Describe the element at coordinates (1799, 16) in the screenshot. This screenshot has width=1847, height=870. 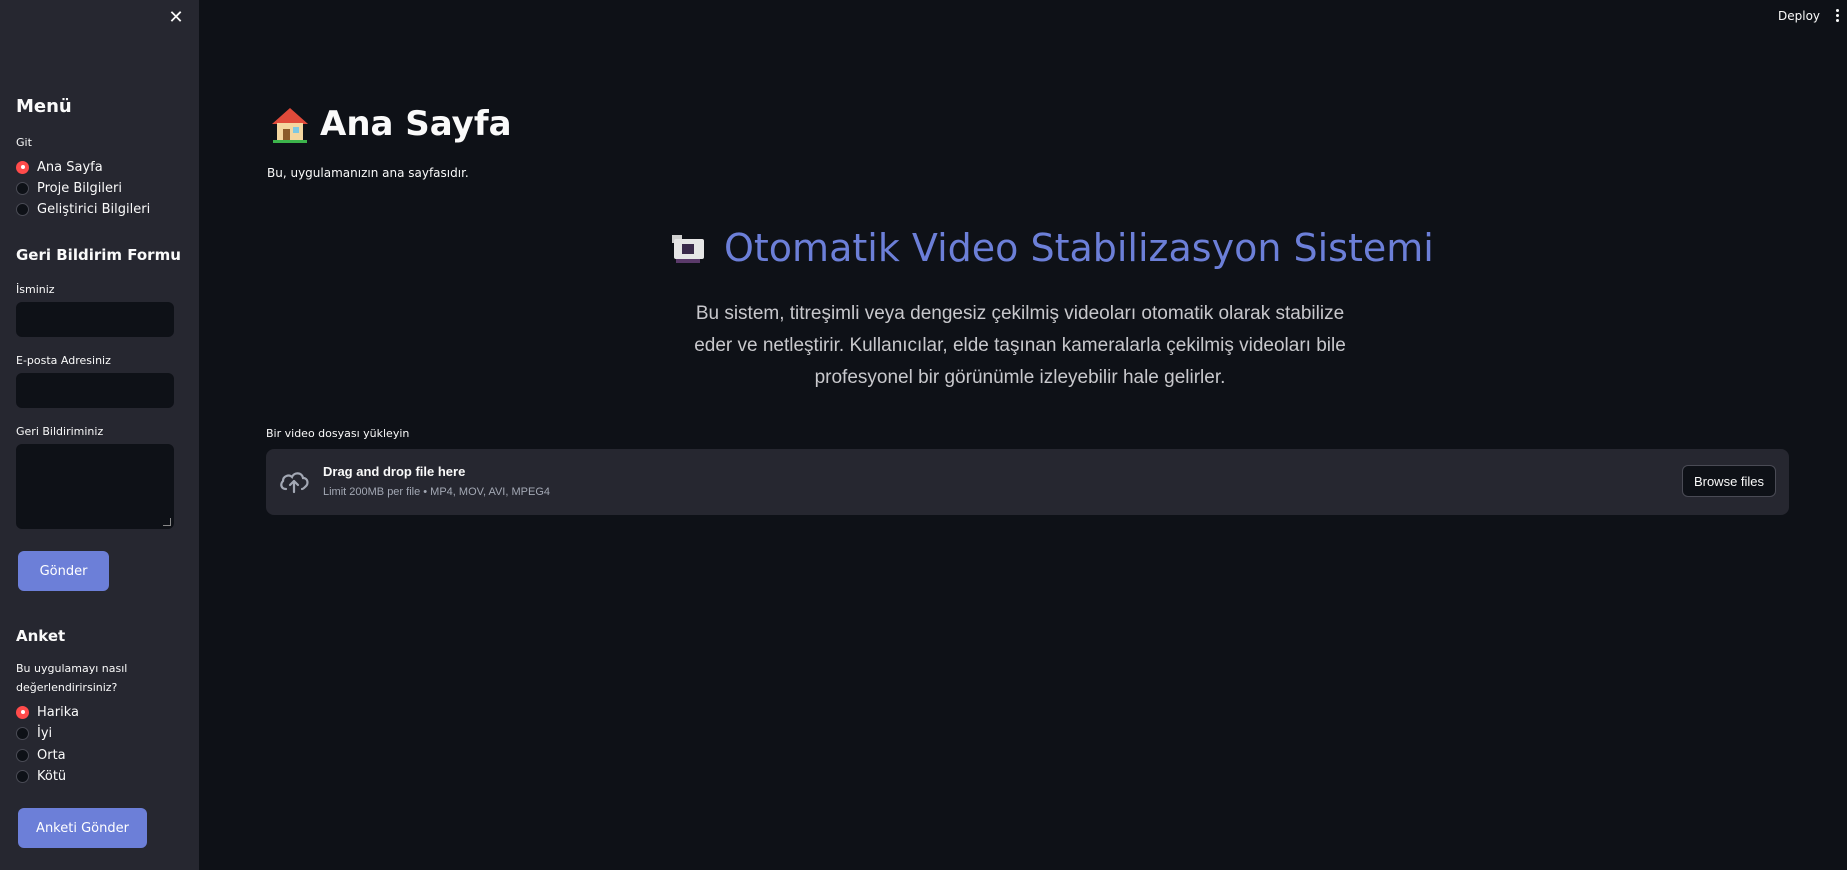
I see `deploy-button: Deploy` at that location.